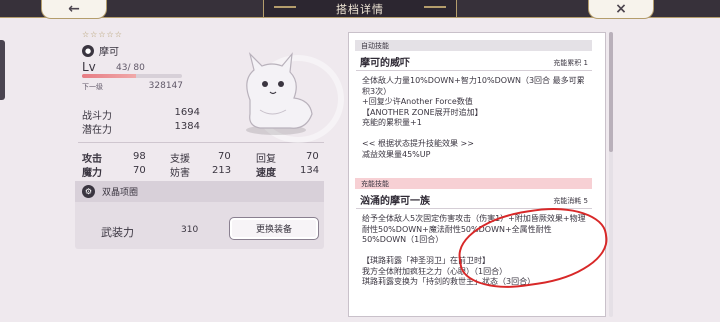 This screenshot has height=322, width=720. What do you see at coordinates (92, 87) in the screenshot?
I see `next-level-label: 下一级` at bounding box center [92, 87].